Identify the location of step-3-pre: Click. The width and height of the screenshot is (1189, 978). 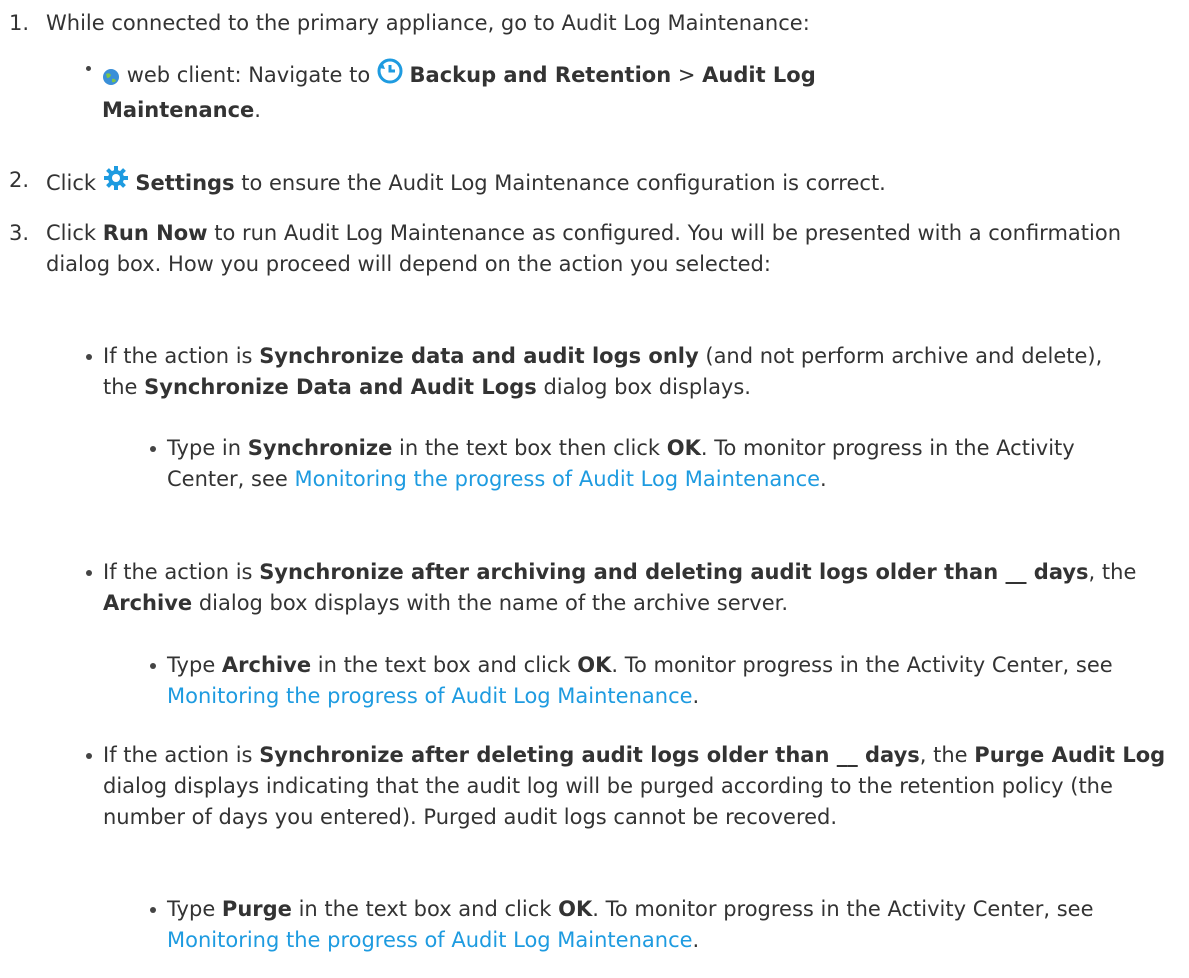
(71, 233).